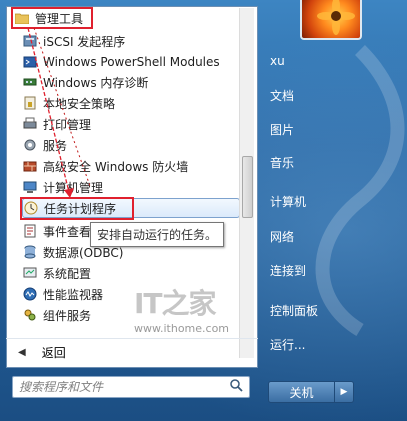  I want to click on right-item-label: 文档, so click(282, 95).